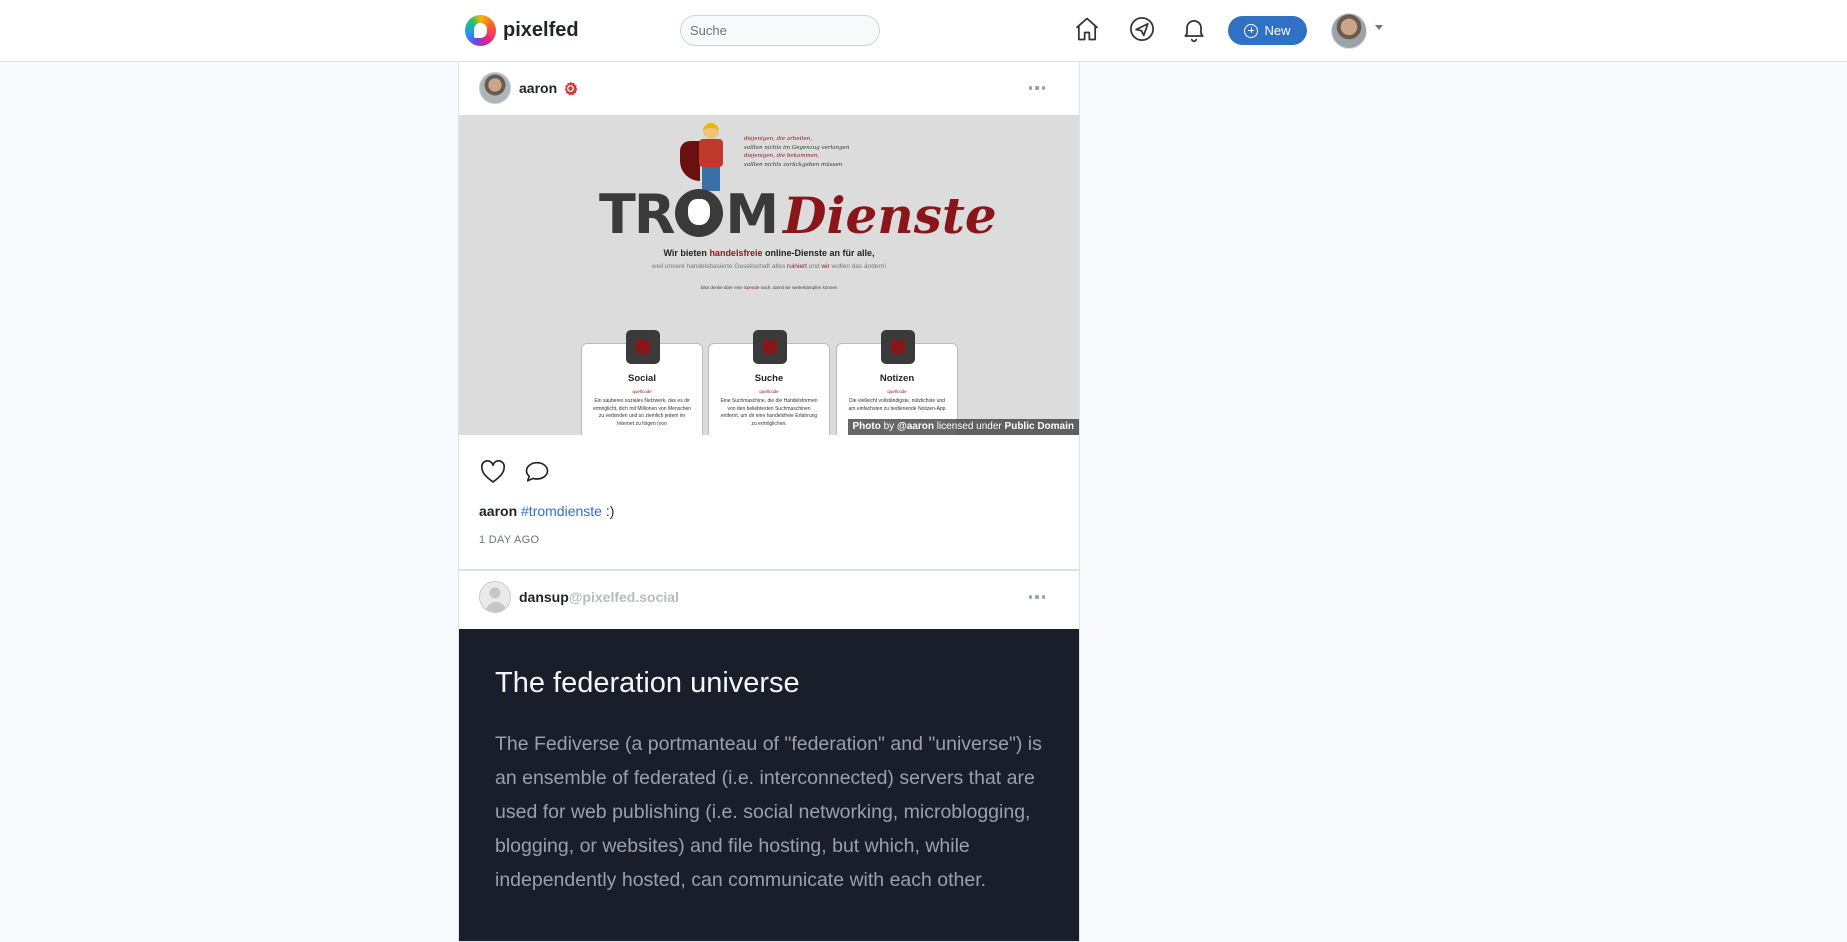 This screenshot has height=942, width=1847. Describe the element at coordinates (541, 30) in the screenshot. I see `brand-name: pixelfed` at that location.